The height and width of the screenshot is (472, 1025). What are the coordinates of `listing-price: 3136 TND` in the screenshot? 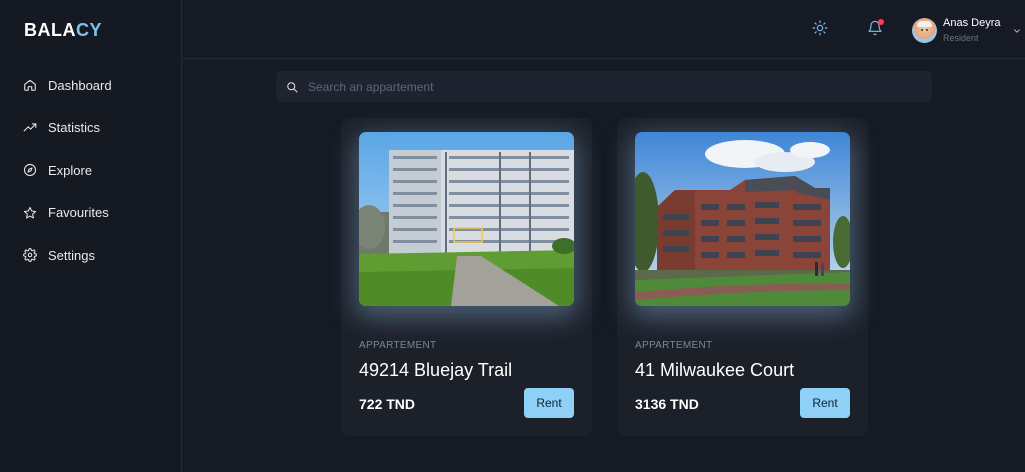 It's located at (667, 404).